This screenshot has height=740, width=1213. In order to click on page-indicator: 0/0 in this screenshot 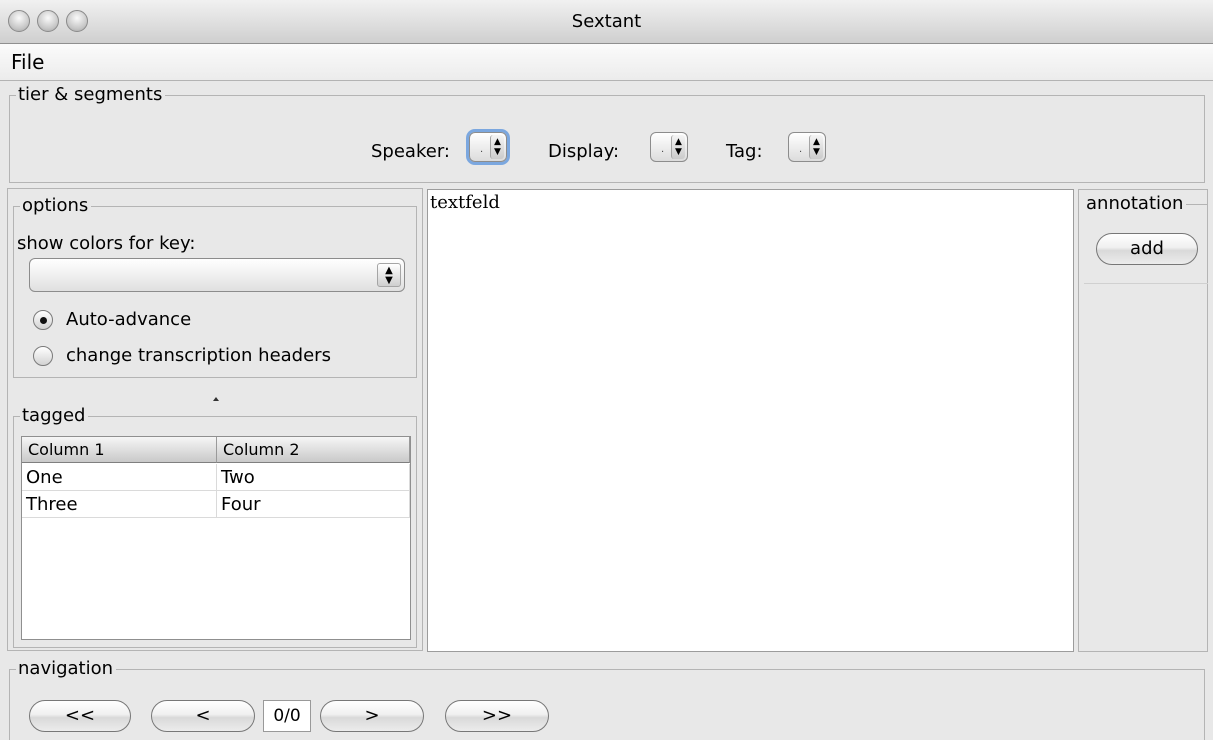, I will do `click(287, 716)`.